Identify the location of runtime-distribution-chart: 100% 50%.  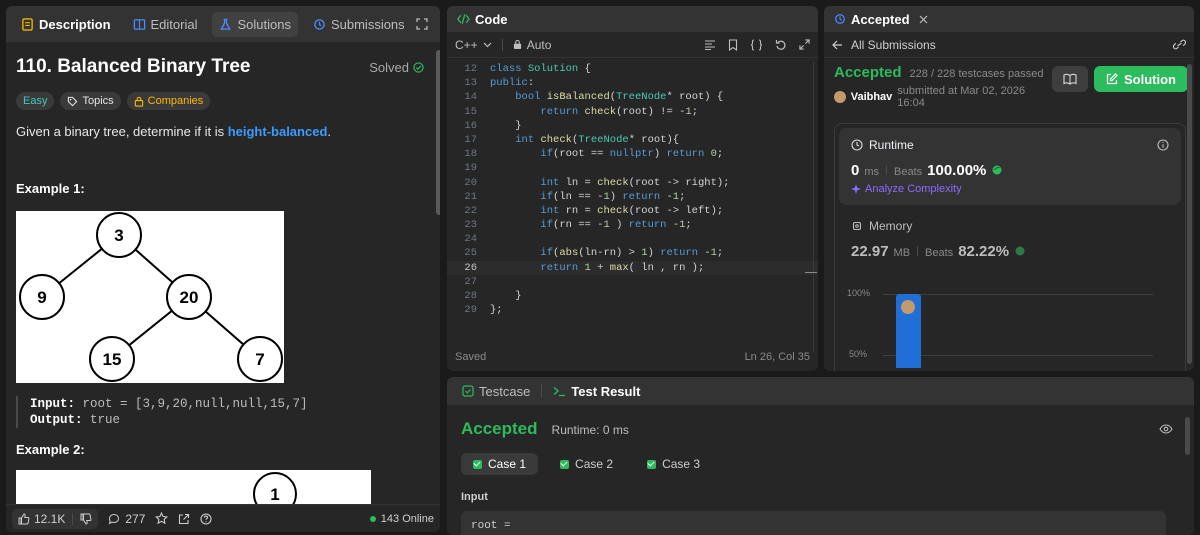
(1010, 323).